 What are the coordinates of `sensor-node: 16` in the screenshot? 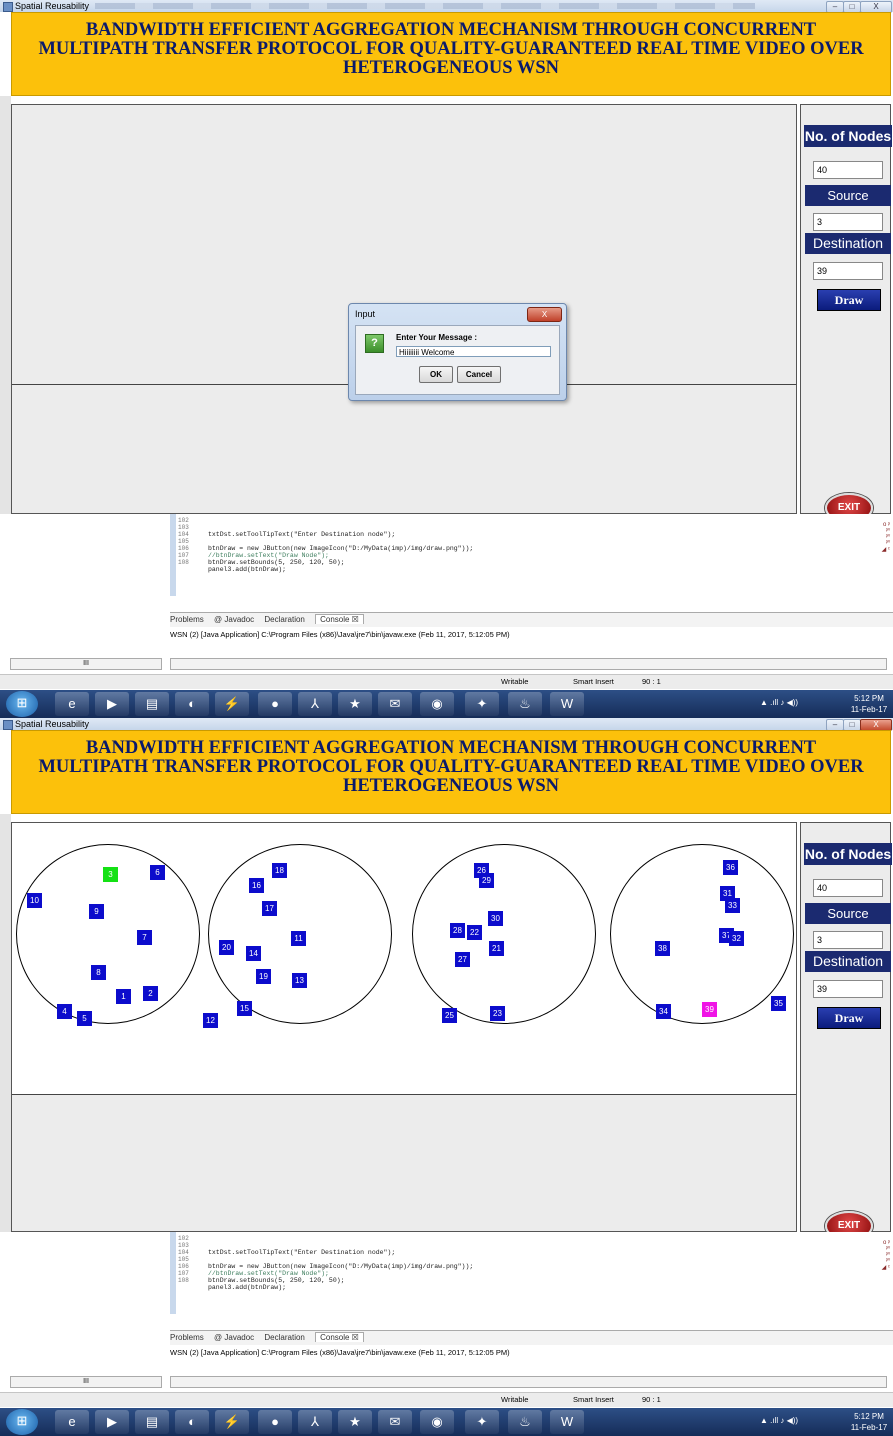 It's located at (256, 885).